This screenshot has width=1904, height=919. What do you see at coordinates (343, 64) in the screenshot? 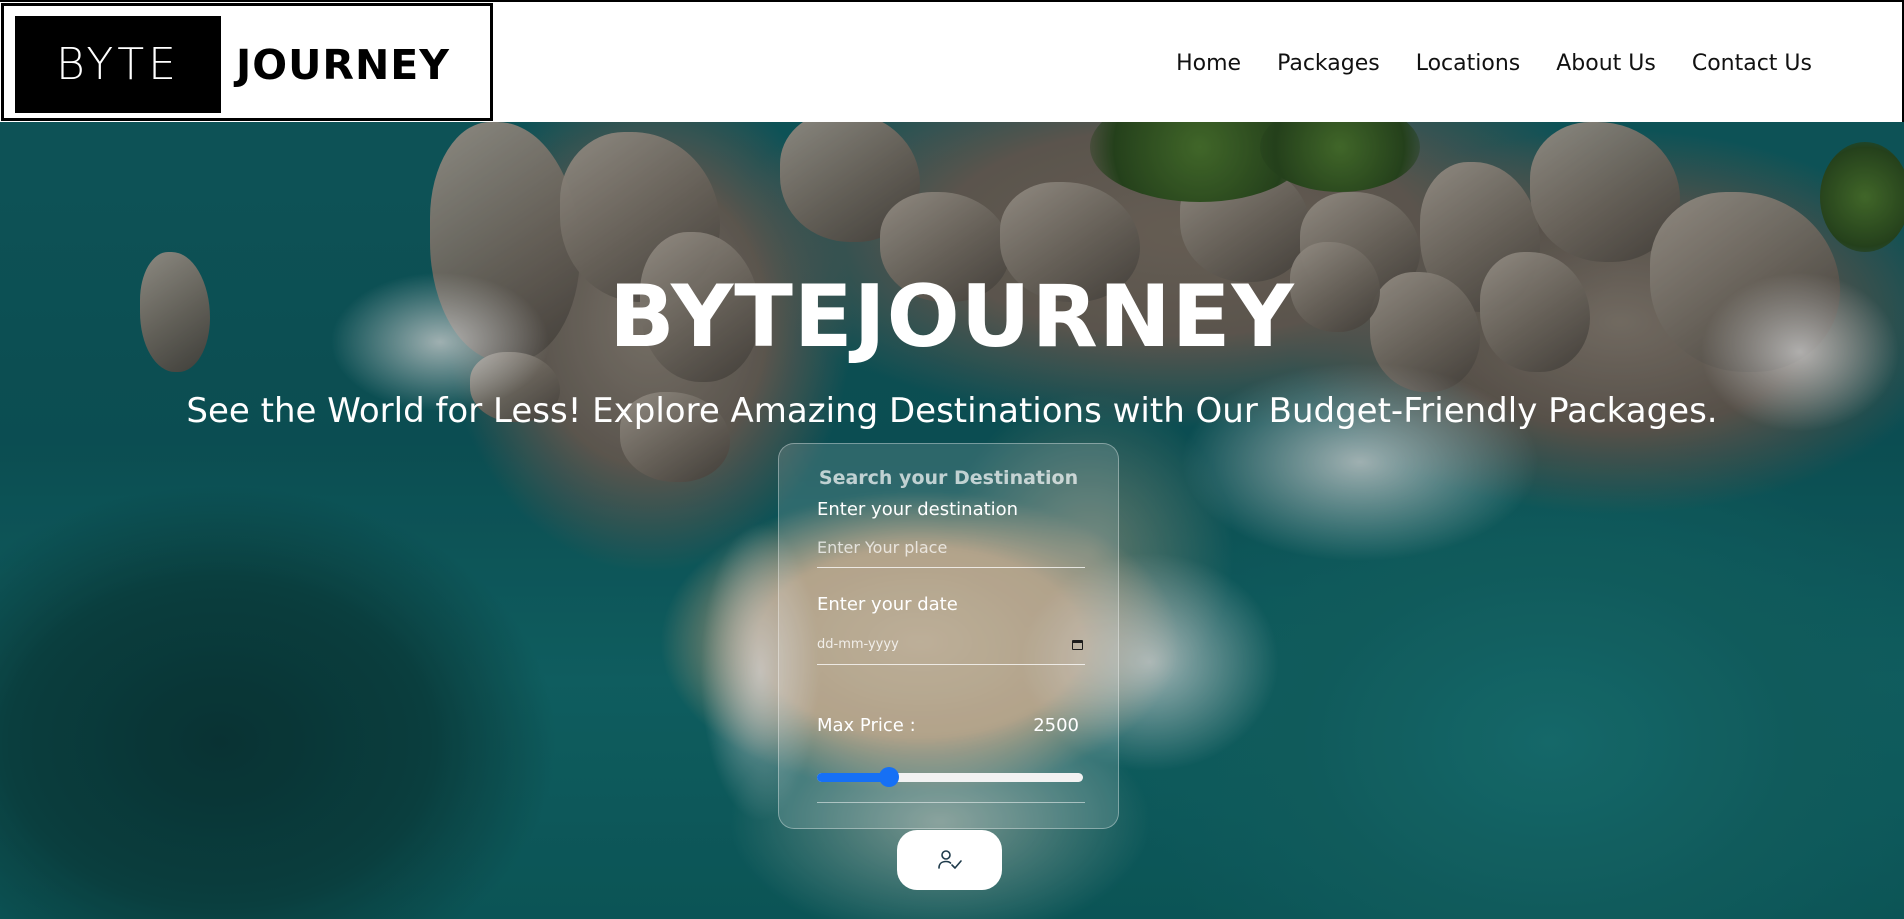
I see `logo-journey-text: JOURNEY` at bounding box center [343, 64].